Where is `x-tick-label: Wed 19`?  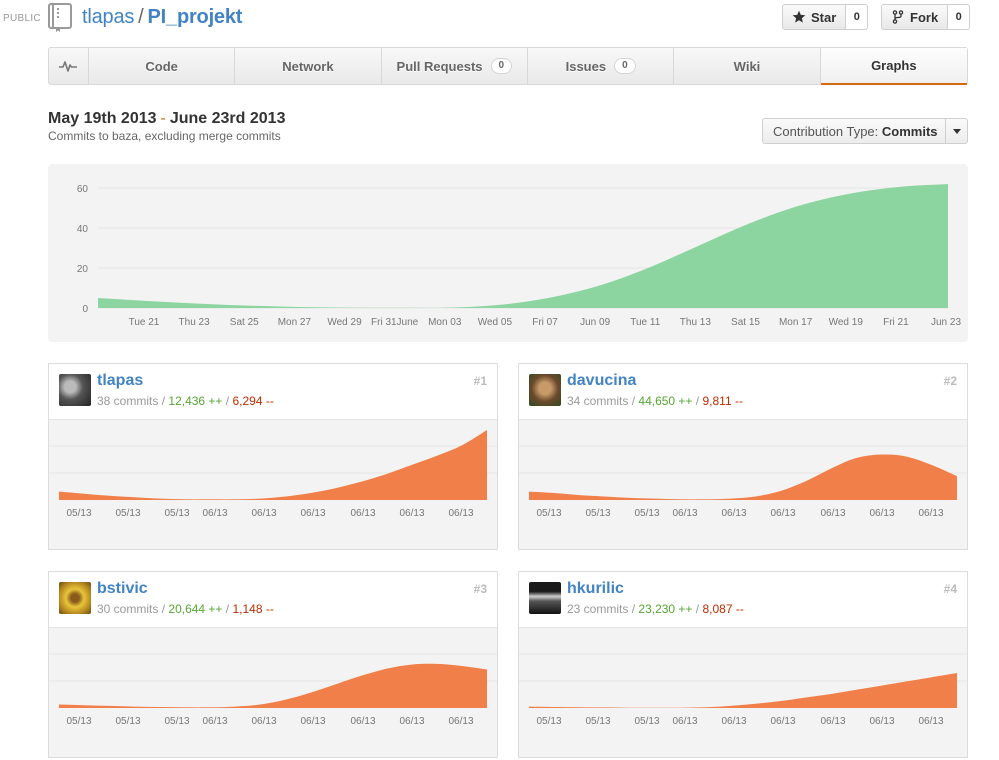 x-tick-label: Wed 19 is located at coordinates (846, 322).